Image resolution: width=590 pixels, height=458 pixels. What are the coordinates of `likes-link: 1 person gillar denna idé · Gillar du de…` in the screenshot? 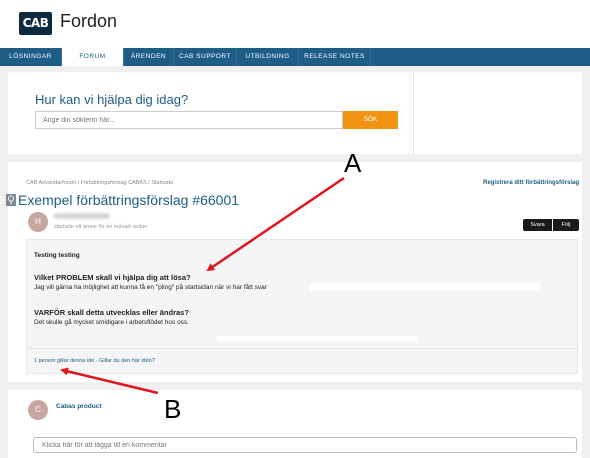 It's located at (94, 361).